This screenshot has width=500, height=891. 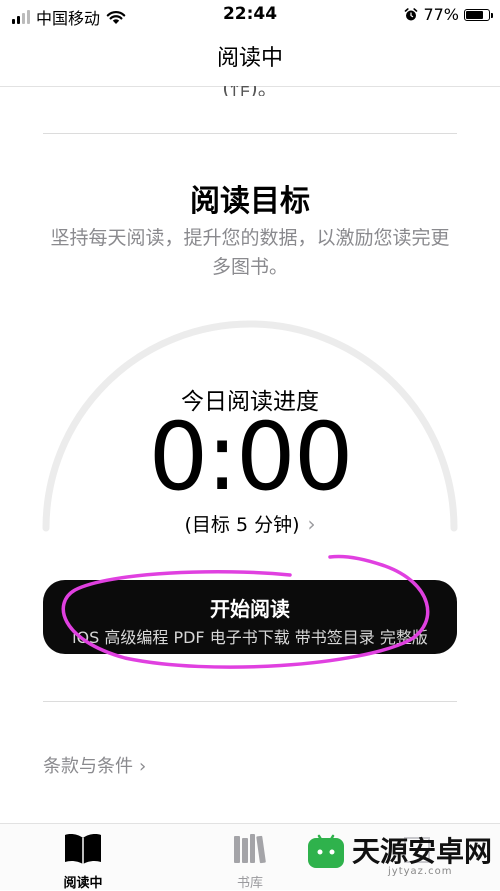 What do you see at coordinates (83, 883) in the screenshot?
I see `tab-label: 阅读中` at bounding box center [83, 883].